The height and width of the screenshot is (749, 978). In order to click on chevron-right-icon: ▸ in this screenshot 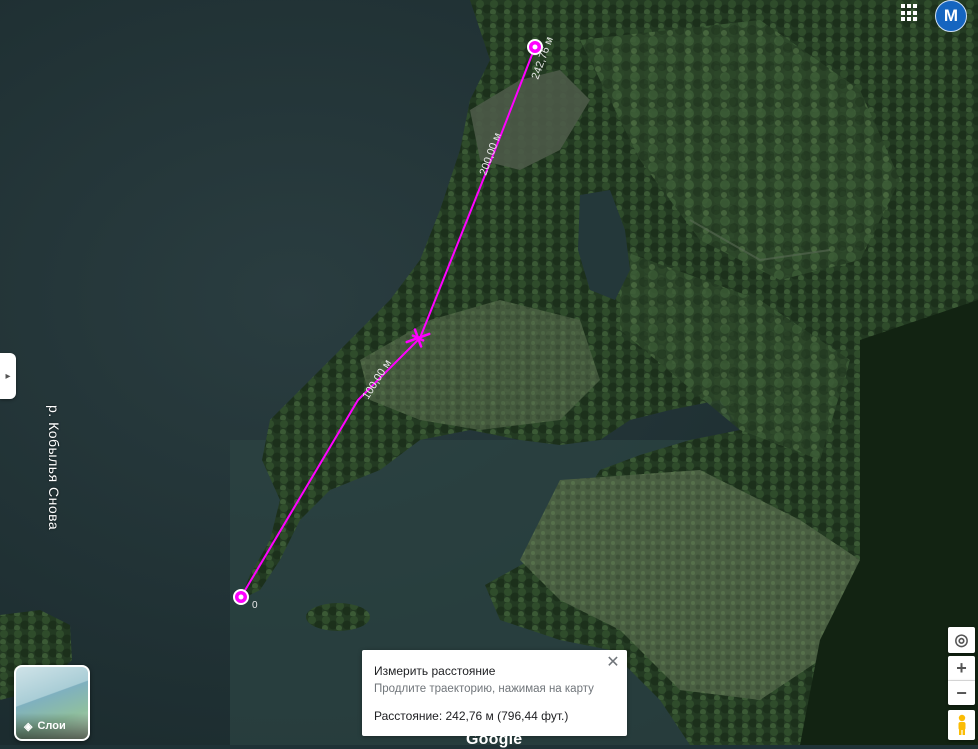, I will do `click(8, 376)`.